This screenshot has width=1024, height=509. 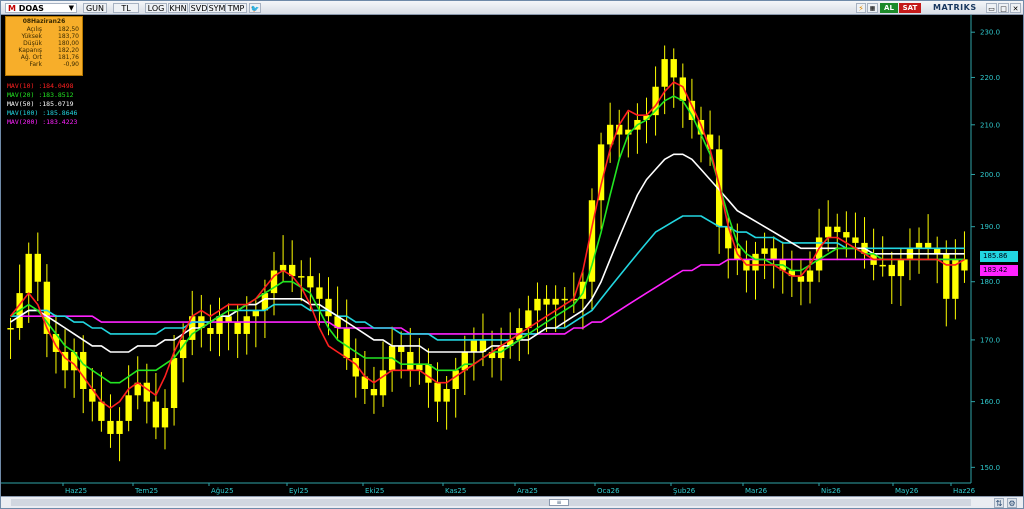 I want to click on svd-button: SVD, so click(x=199, y=8).